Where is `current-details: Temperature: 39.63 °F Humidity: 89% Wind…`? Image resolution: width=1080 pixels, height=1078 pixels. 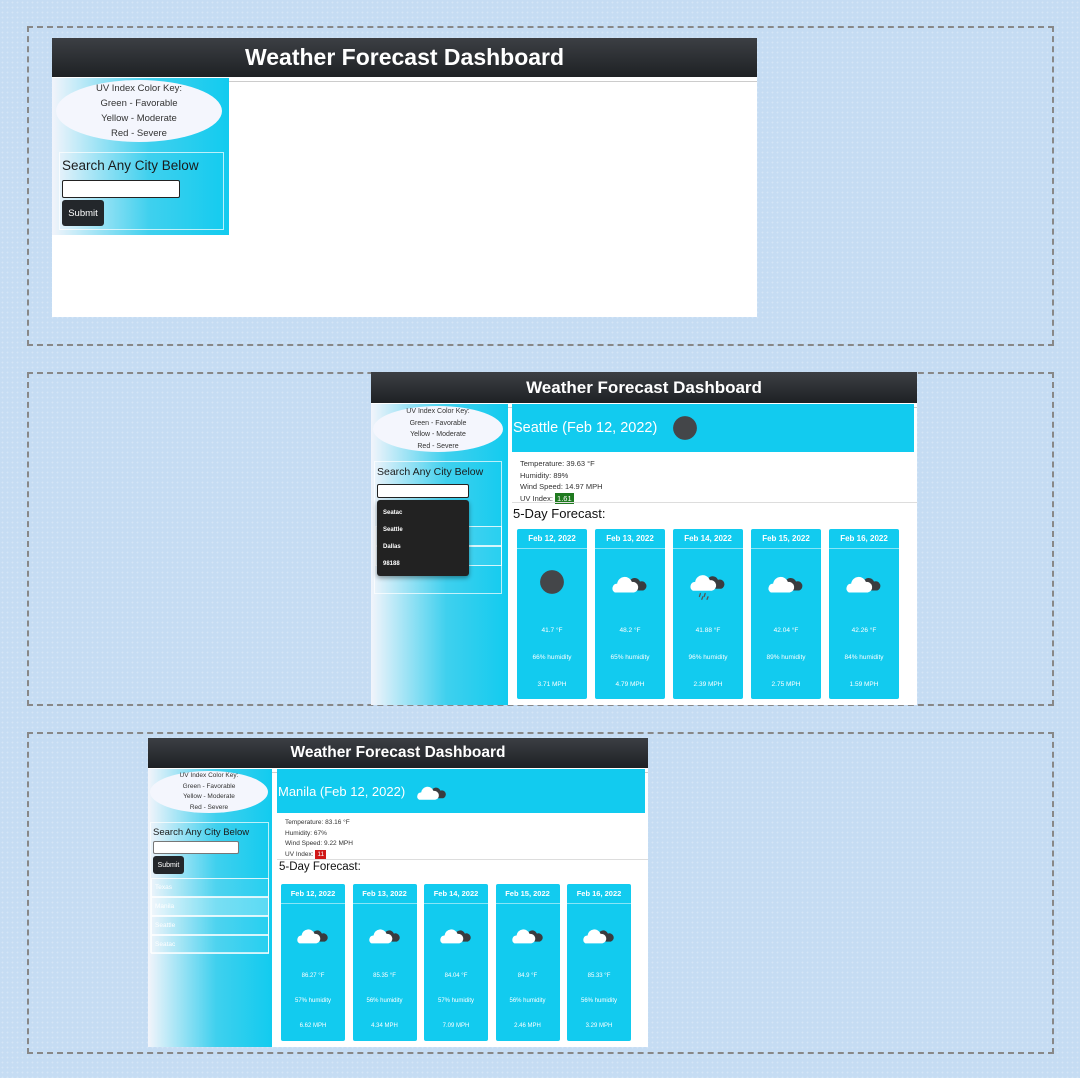
current-details: Temperature: 39.63 °F Humidity: 89% Wind… is located at coordinates (561, 481).